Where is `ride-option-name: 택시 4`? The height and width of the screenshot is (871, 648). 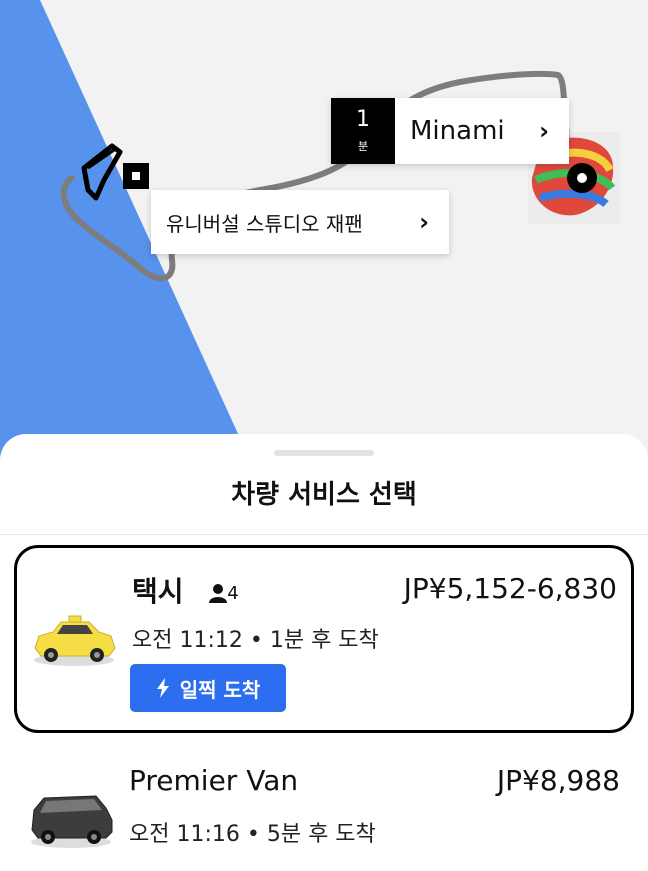
ride-option-name: 택시 4 is located at coordinates (185, 590).